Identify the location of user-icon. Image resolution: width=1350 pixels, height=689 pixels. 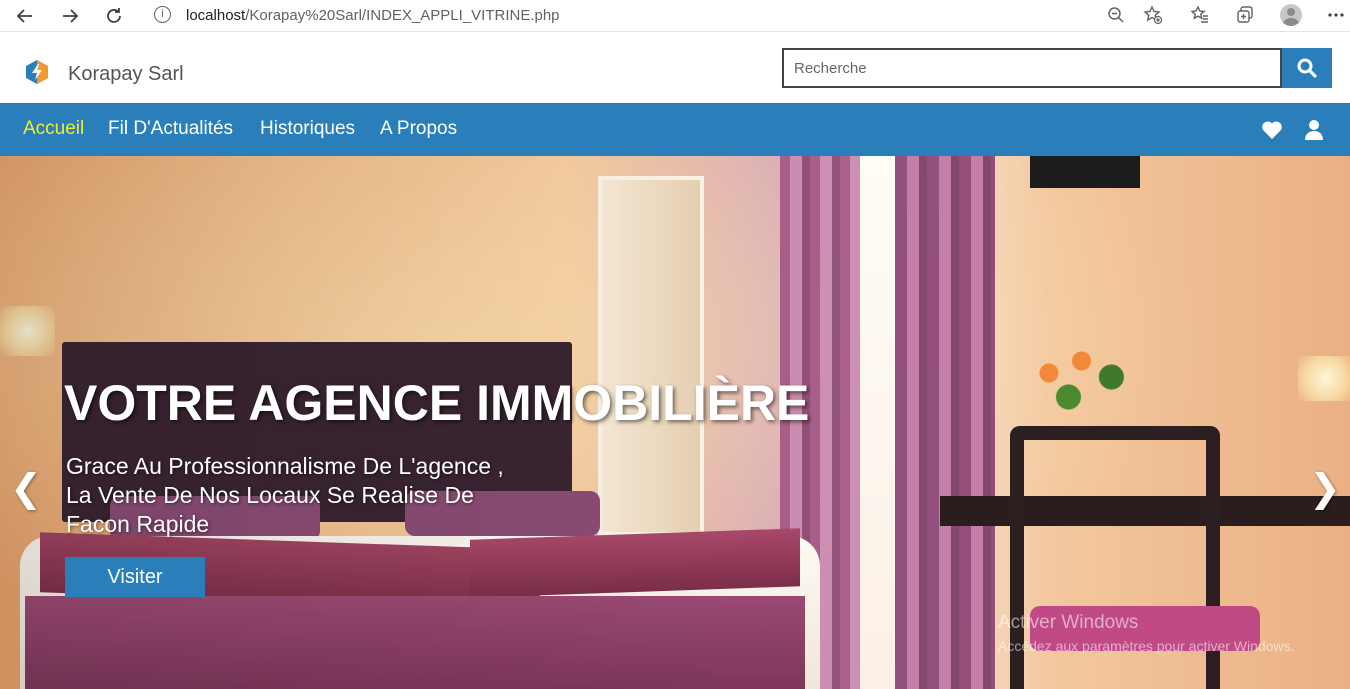
(1314, 130).